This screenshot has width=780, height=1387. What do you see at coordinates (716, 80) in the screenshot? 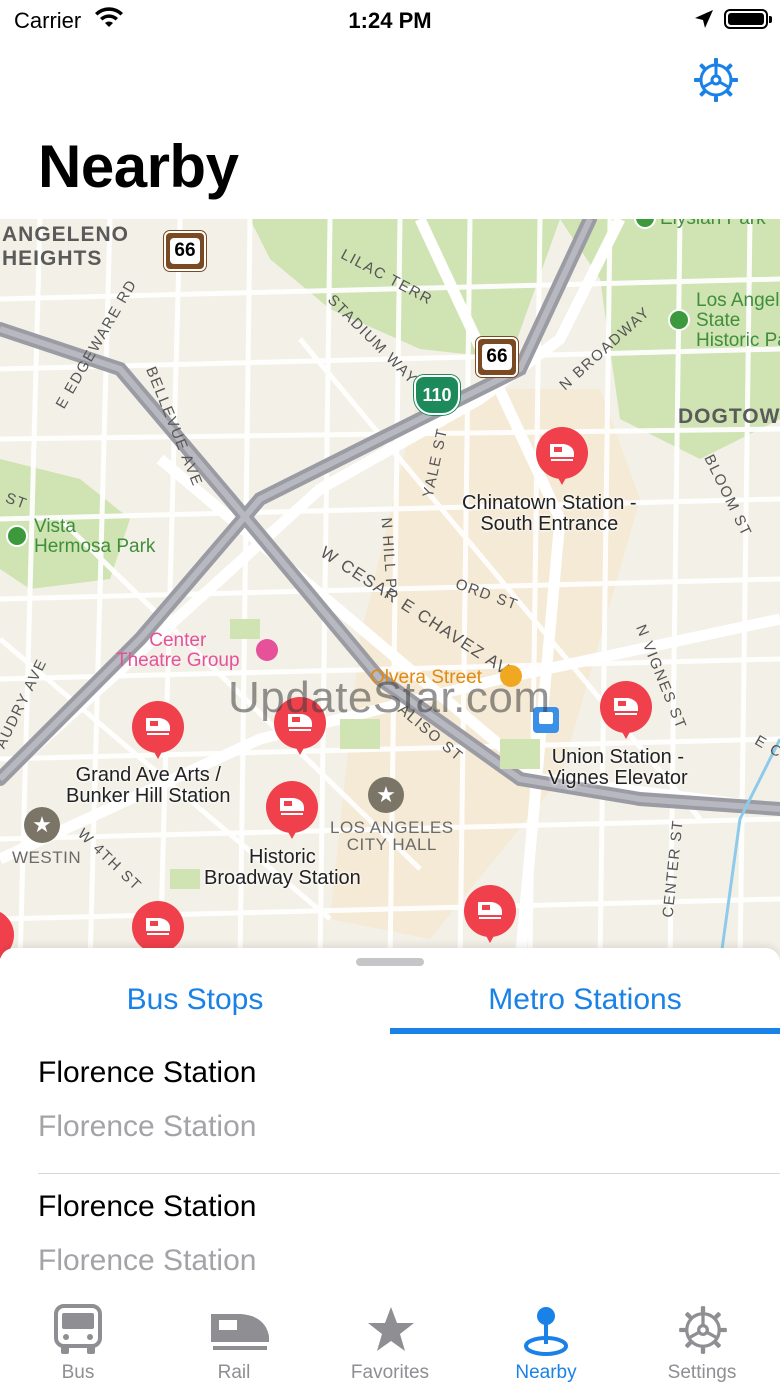
I see `settings-gear-button` at bounding box center [716, 80].